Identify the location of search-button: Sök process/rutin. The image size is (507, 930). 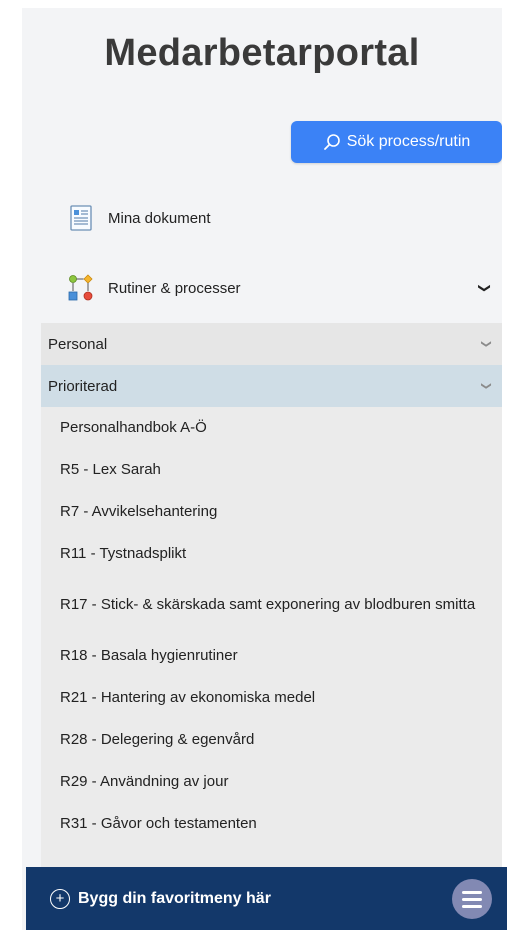
(396, 142).